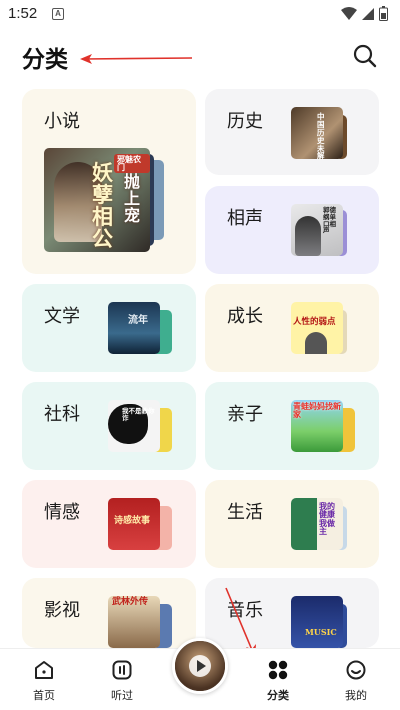 The height and width of the screenshot is (710, 400). What do you see at coordinates (62, 610) in the screenshot?
I see `category-label: 影视` at bounding box center [62, 610].